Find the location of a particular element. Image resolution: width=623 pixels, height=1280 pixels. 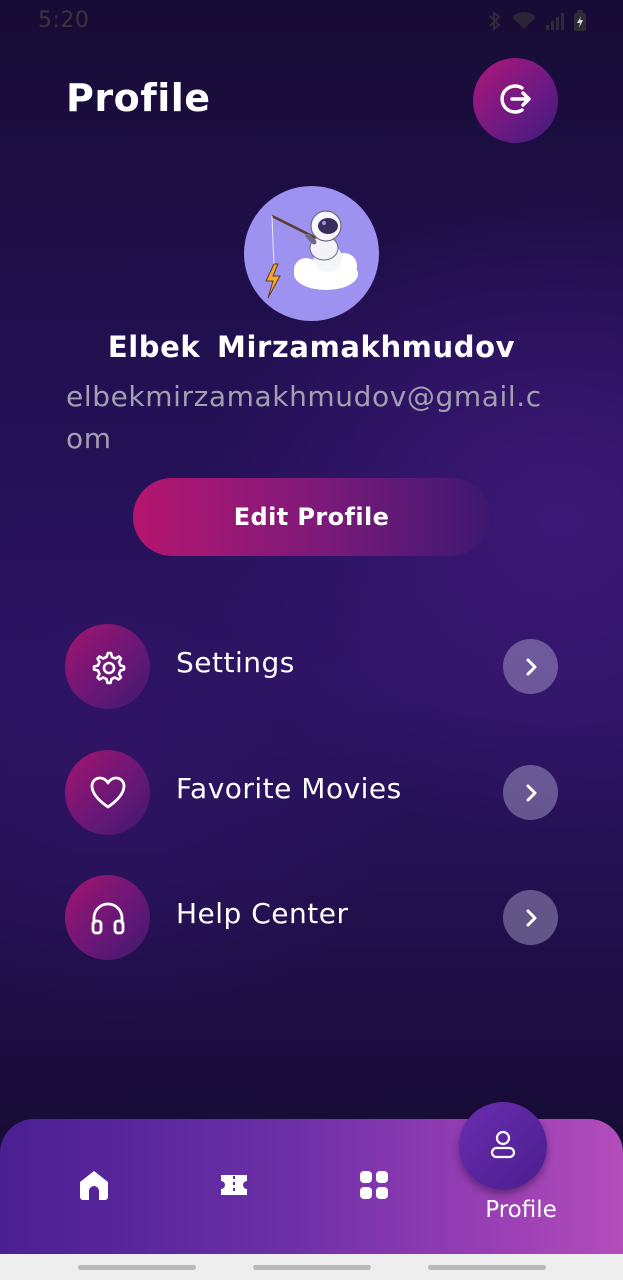

grid-icon is located at coordinates (374, 1187).